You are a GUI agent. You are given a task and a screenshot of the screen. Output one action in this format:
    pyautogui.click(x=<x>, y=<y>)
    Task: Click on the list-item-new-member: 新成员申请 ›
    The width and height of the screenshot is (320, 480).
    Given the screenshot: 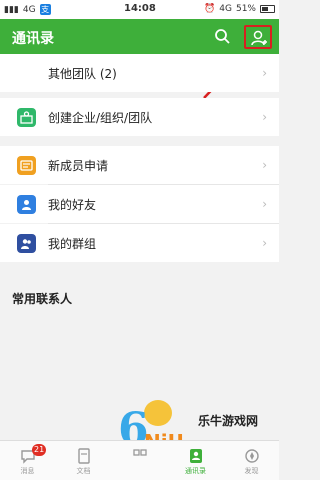 What is the action you would take?
    pyautogui.click(x=139, y=165)
    